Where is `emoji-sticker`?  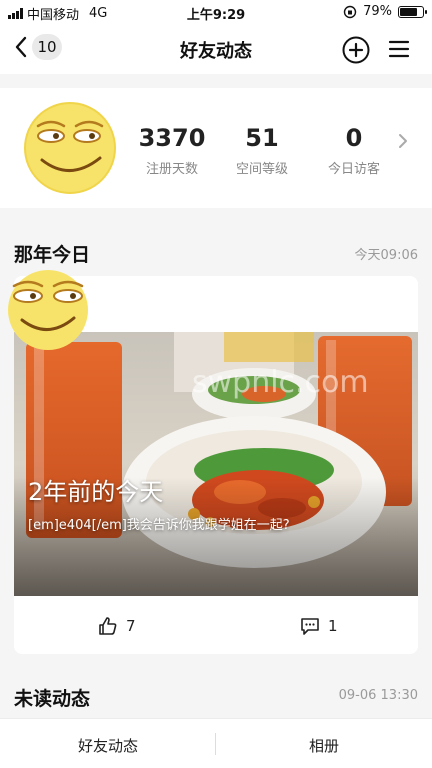
emoji-sticker is located at coordinates (48, 310).